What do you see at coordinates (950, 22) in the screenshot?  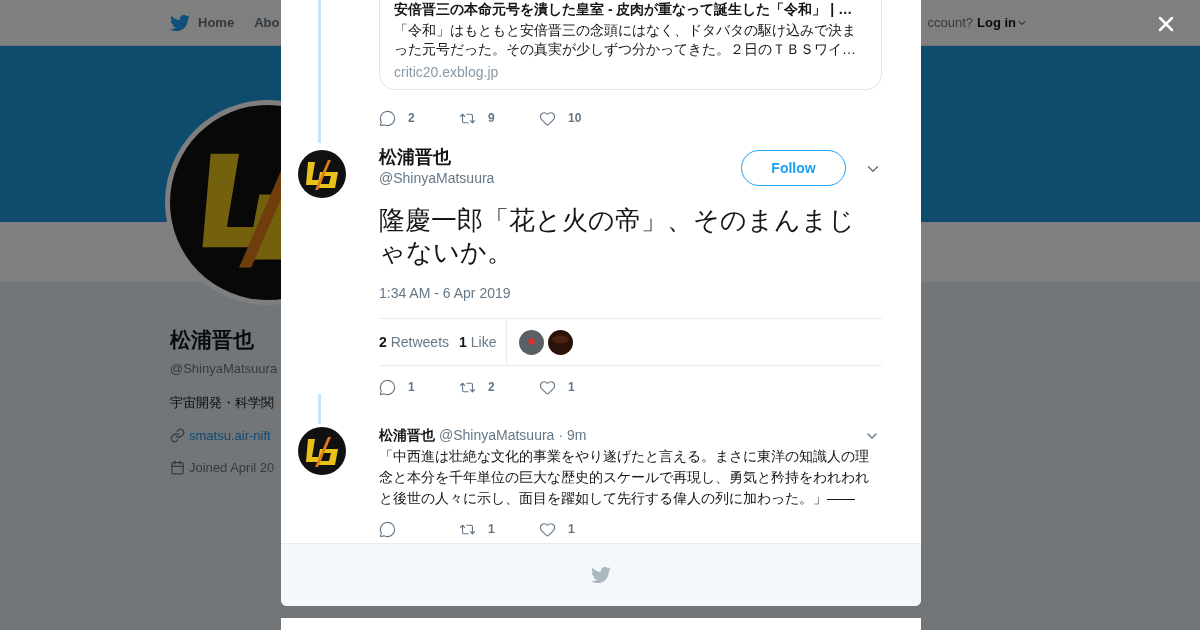 I see `account-prompt: ccount?` at bounding box center [950, 22].